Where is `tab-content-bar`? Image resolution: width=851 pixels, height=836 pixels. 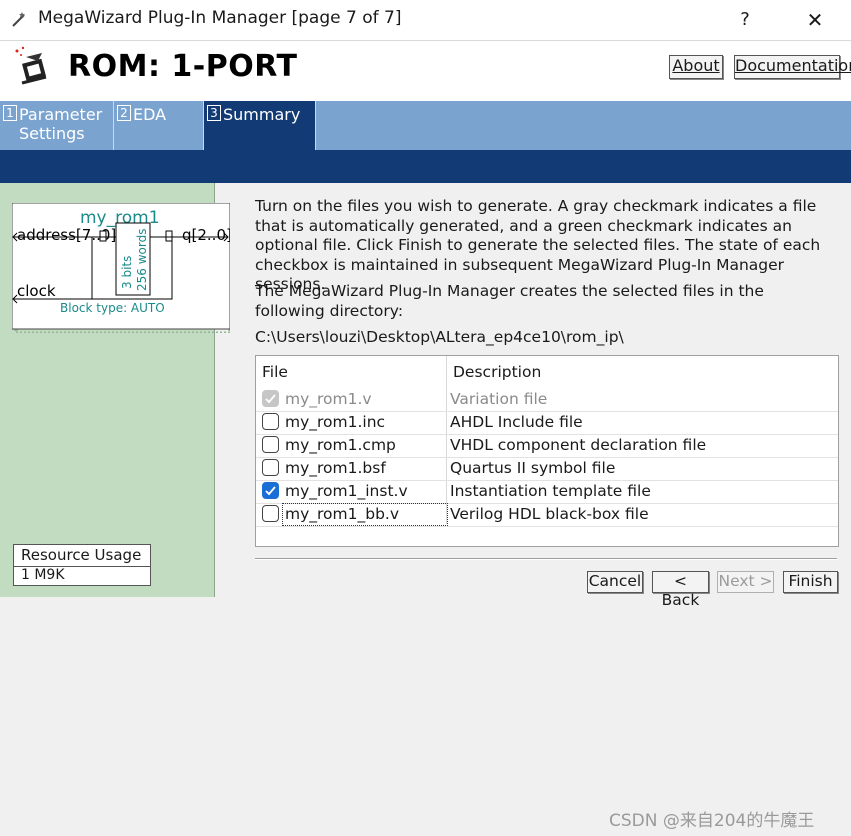 tab-content-bar is located at coordinates (425, 166).